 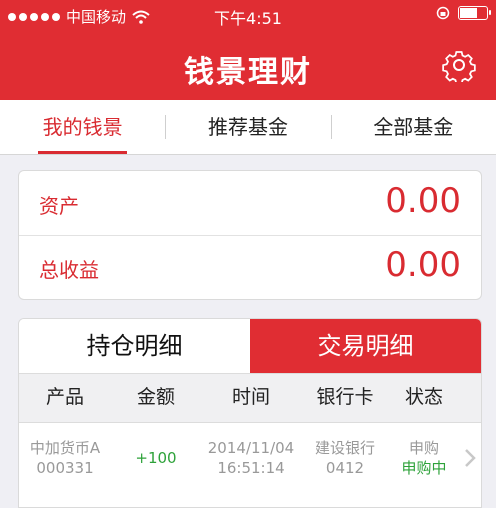 I want to click on income-row: 总收益 0.00, so click(x=250, y=267).